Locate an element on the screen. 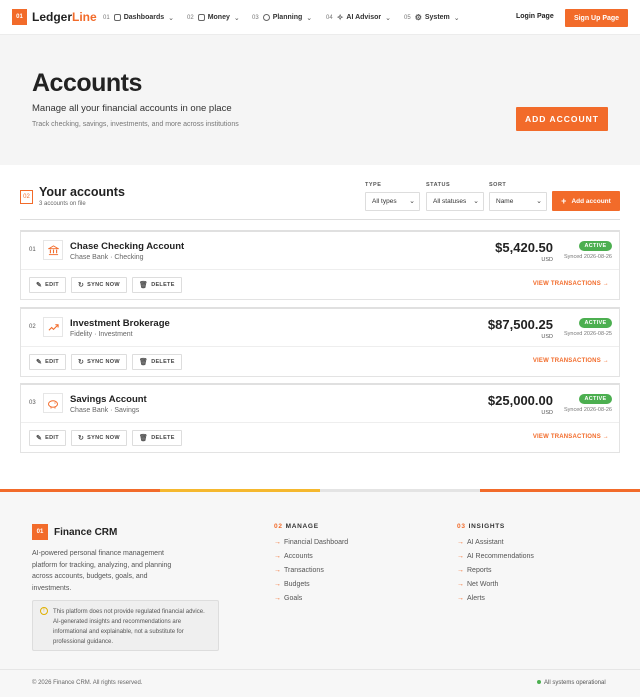 The height and width of the screenshot is (697, 640). account-balance: $25,000.00 is located at coordinates (520, 400).